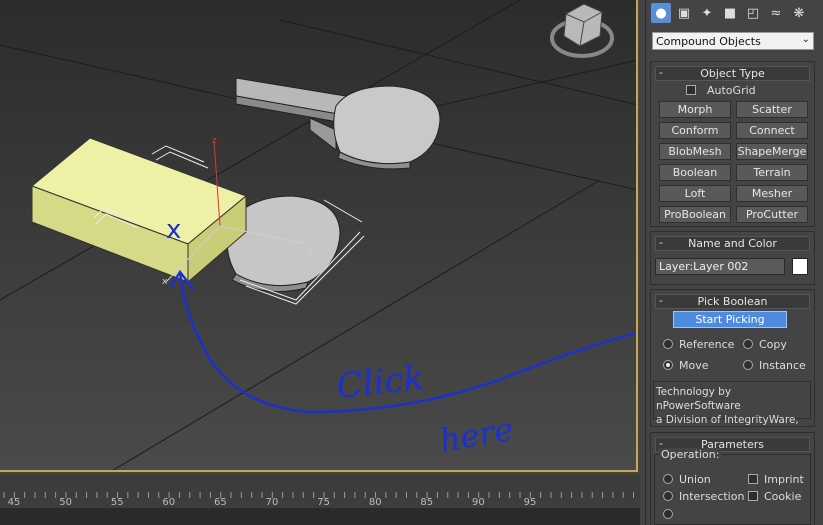 This screenshot has height=525, width=823. What do you see at coordinates (65, 501) in the screenshot?
I see `ruler-tick-label: 50` at bounding box center [65, 501].